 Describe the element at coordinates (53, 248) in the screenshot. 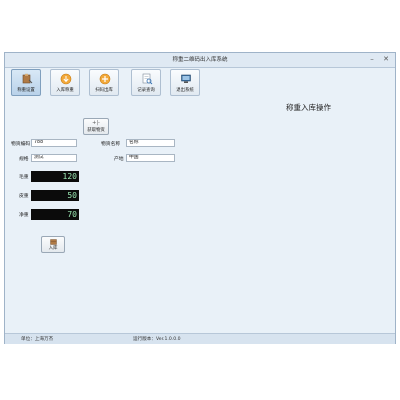

I see `inbound-button-label: 入库` at that location.